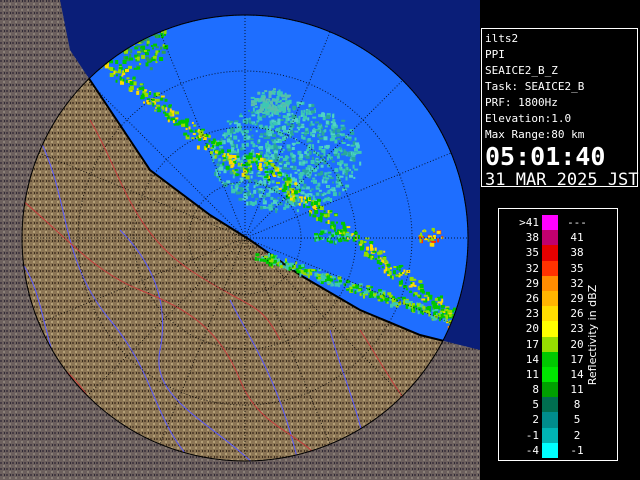  What do you see at coordinates (549, 420) in the screenshot?
I see `legend-row: 25` at bounding box center [549, 420].